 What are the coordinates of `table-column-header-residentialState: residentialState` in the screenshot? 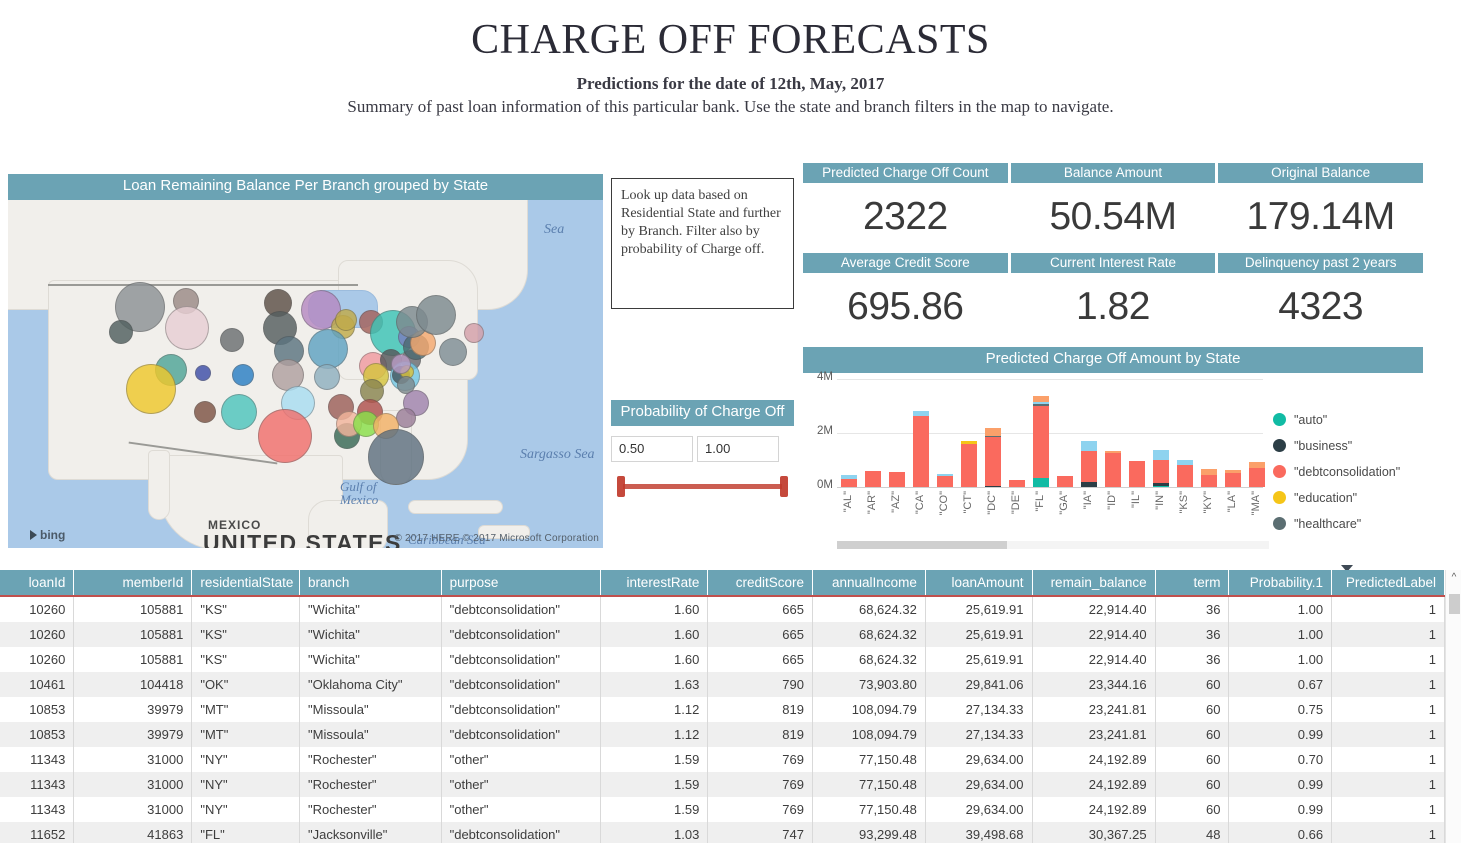 It's located at (246, 583).